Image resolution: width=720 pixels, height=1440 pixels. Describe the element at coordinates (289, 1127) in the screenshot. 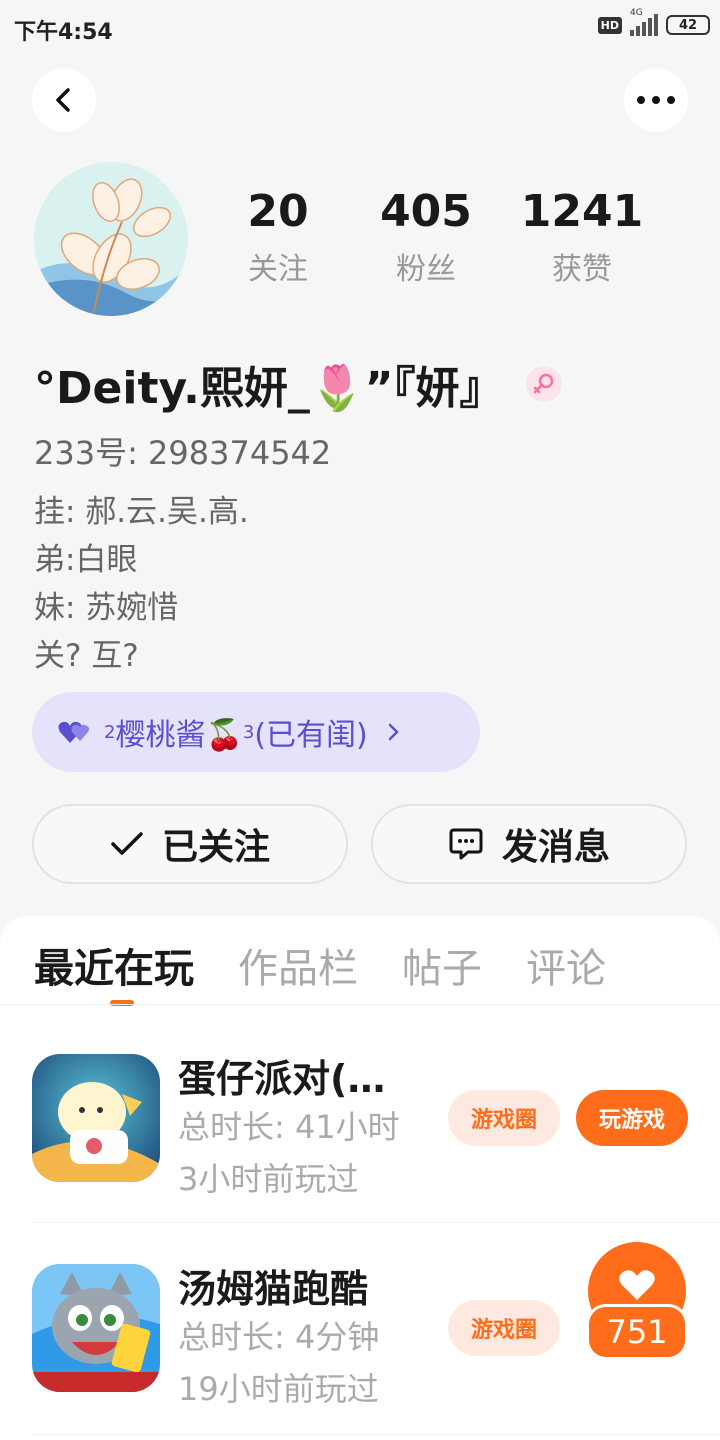

I see `game-duration: 总时长: 41小时` at that location.